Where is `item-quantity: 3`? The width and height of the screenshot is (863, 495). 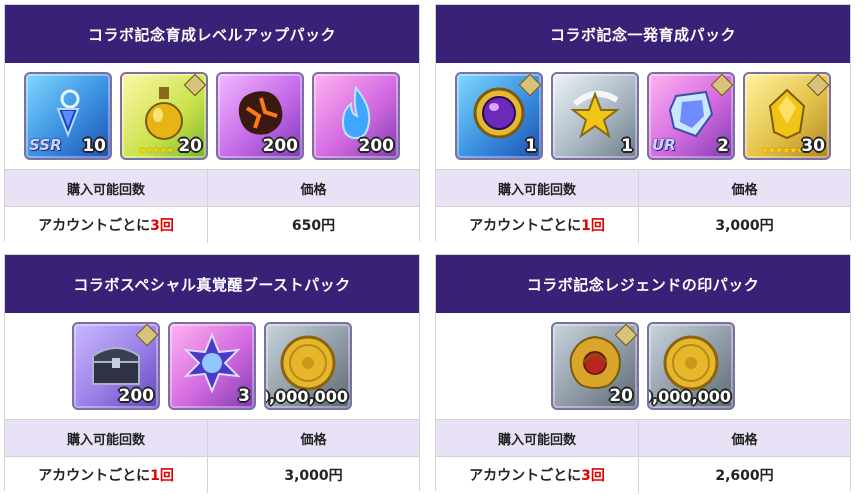
item-quantity: 3 is located at coordinates (244, 396).